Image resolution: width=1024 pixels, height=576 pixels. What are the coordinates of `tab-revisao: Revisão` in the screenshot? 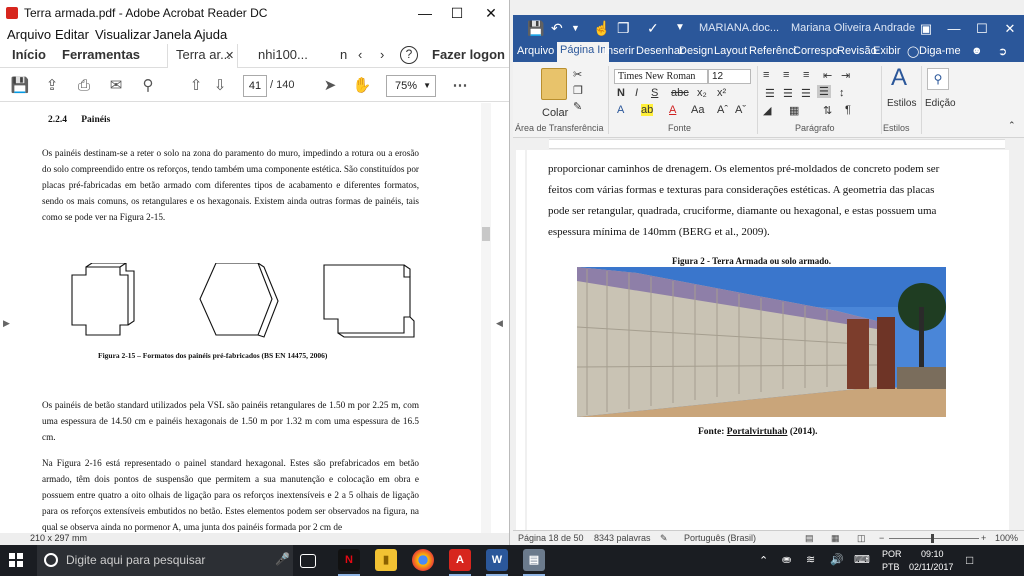 It's located at (857, 51).